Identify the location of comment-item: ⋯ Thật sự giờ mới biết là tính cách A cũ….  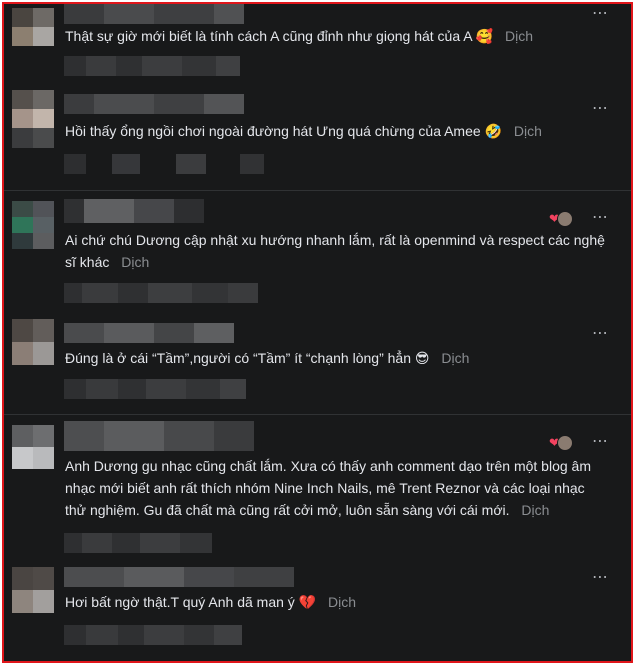
(317, 49).